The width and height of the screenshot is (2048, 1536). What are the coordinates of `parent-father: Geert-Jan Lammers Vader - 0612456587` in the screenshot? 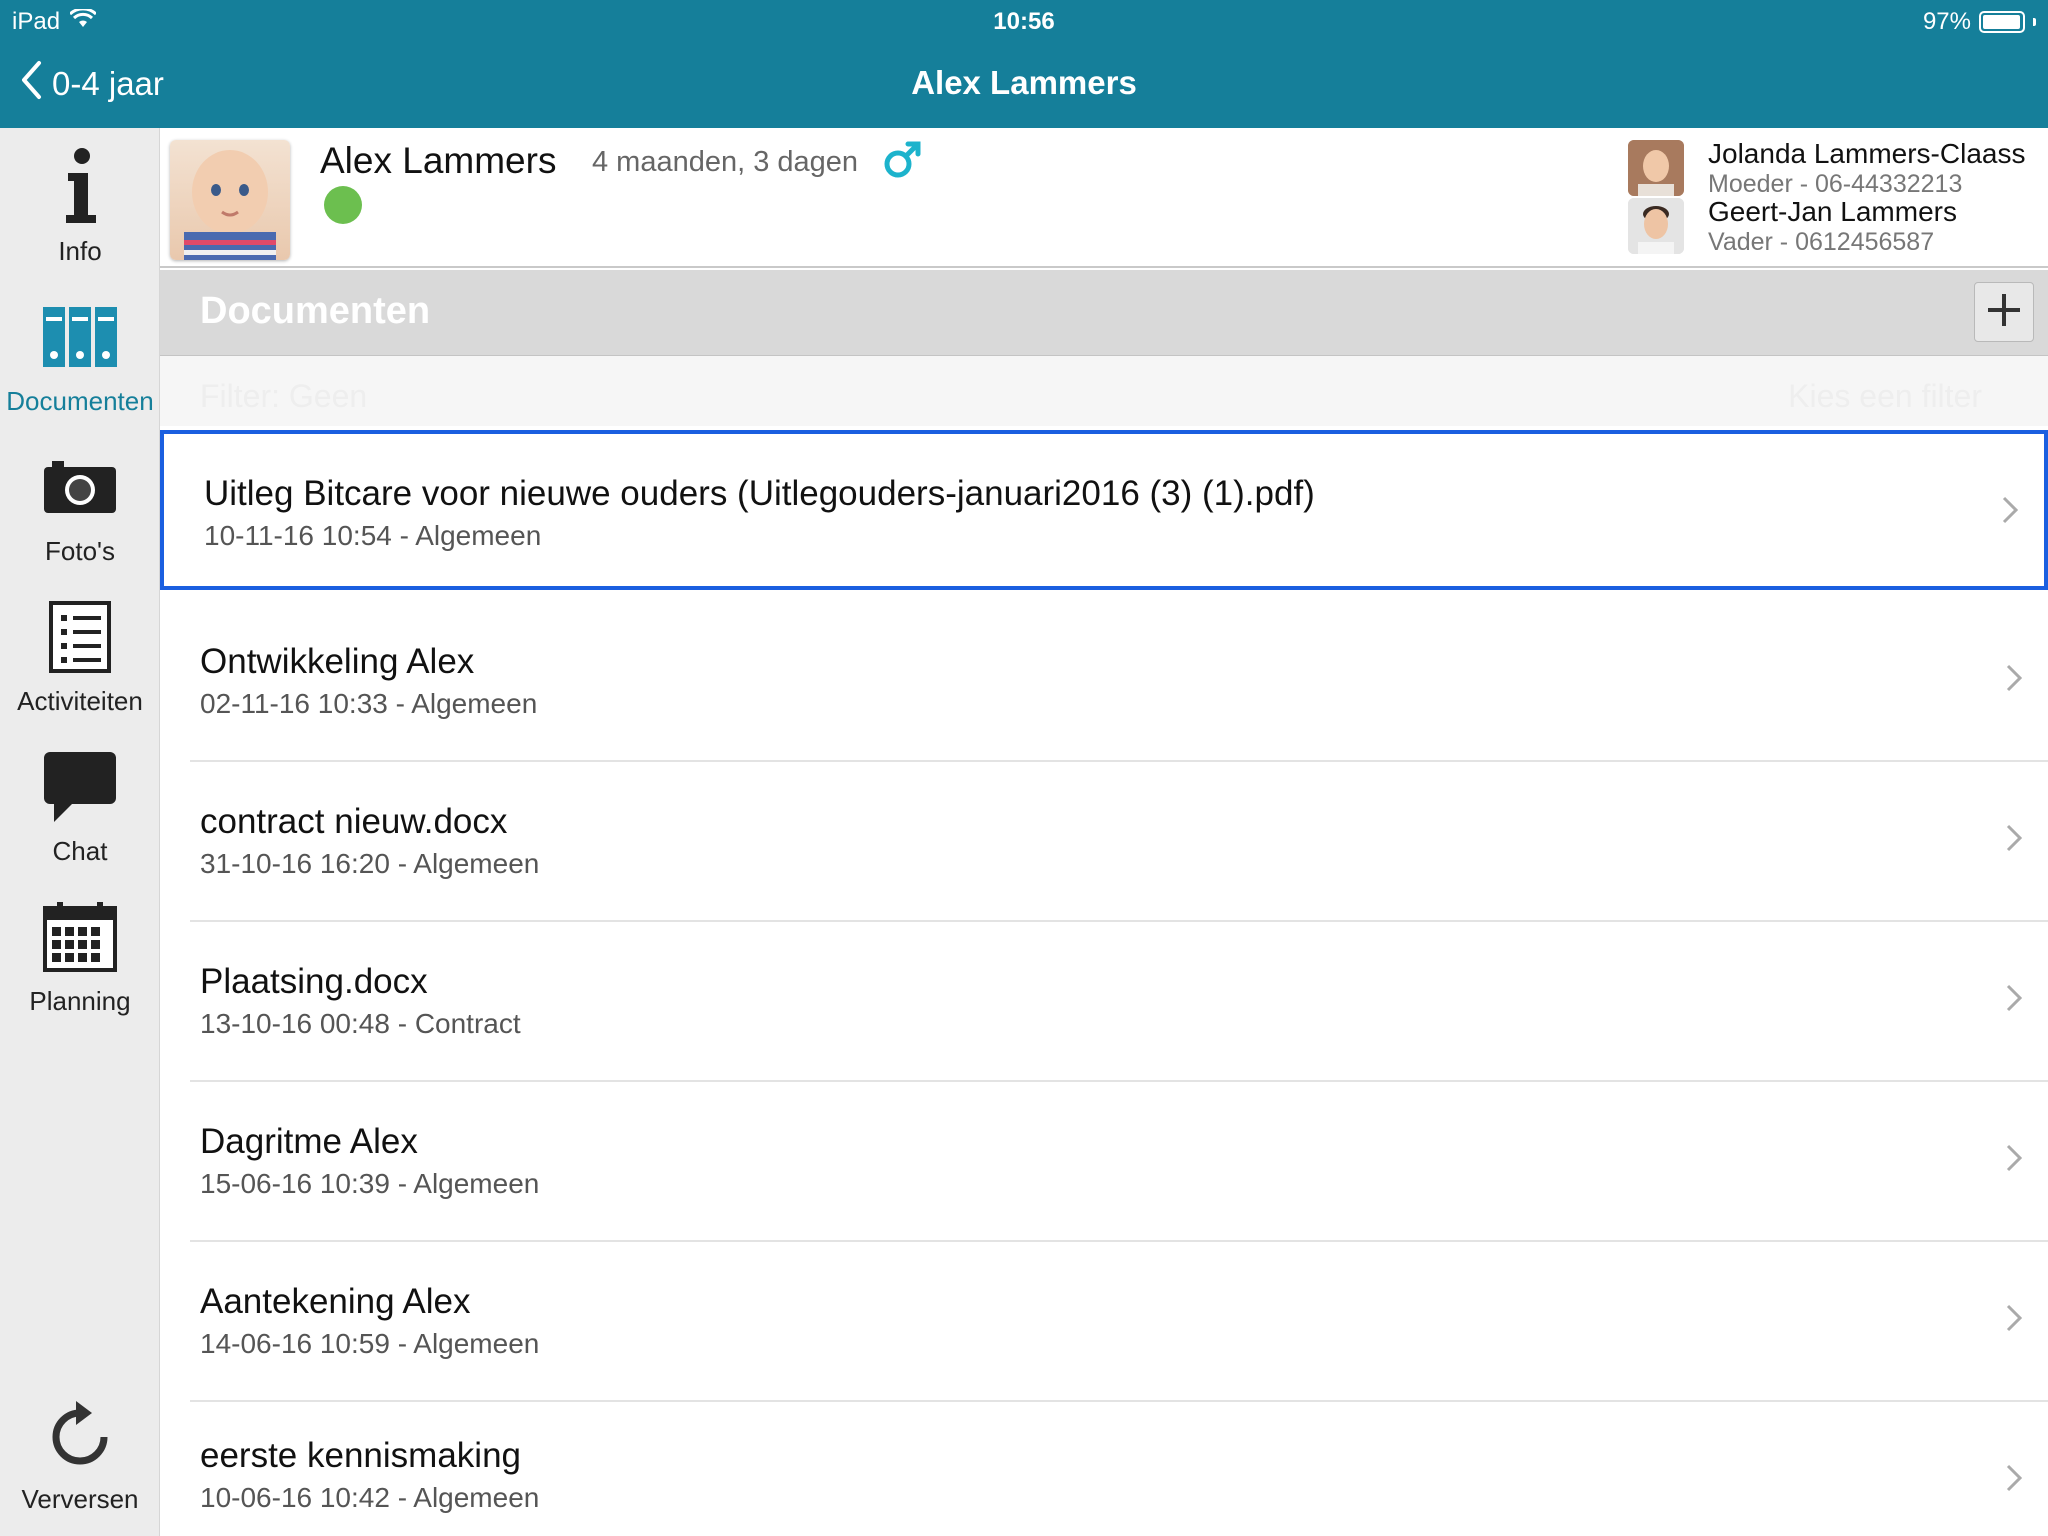 It's located at (1838, 226).